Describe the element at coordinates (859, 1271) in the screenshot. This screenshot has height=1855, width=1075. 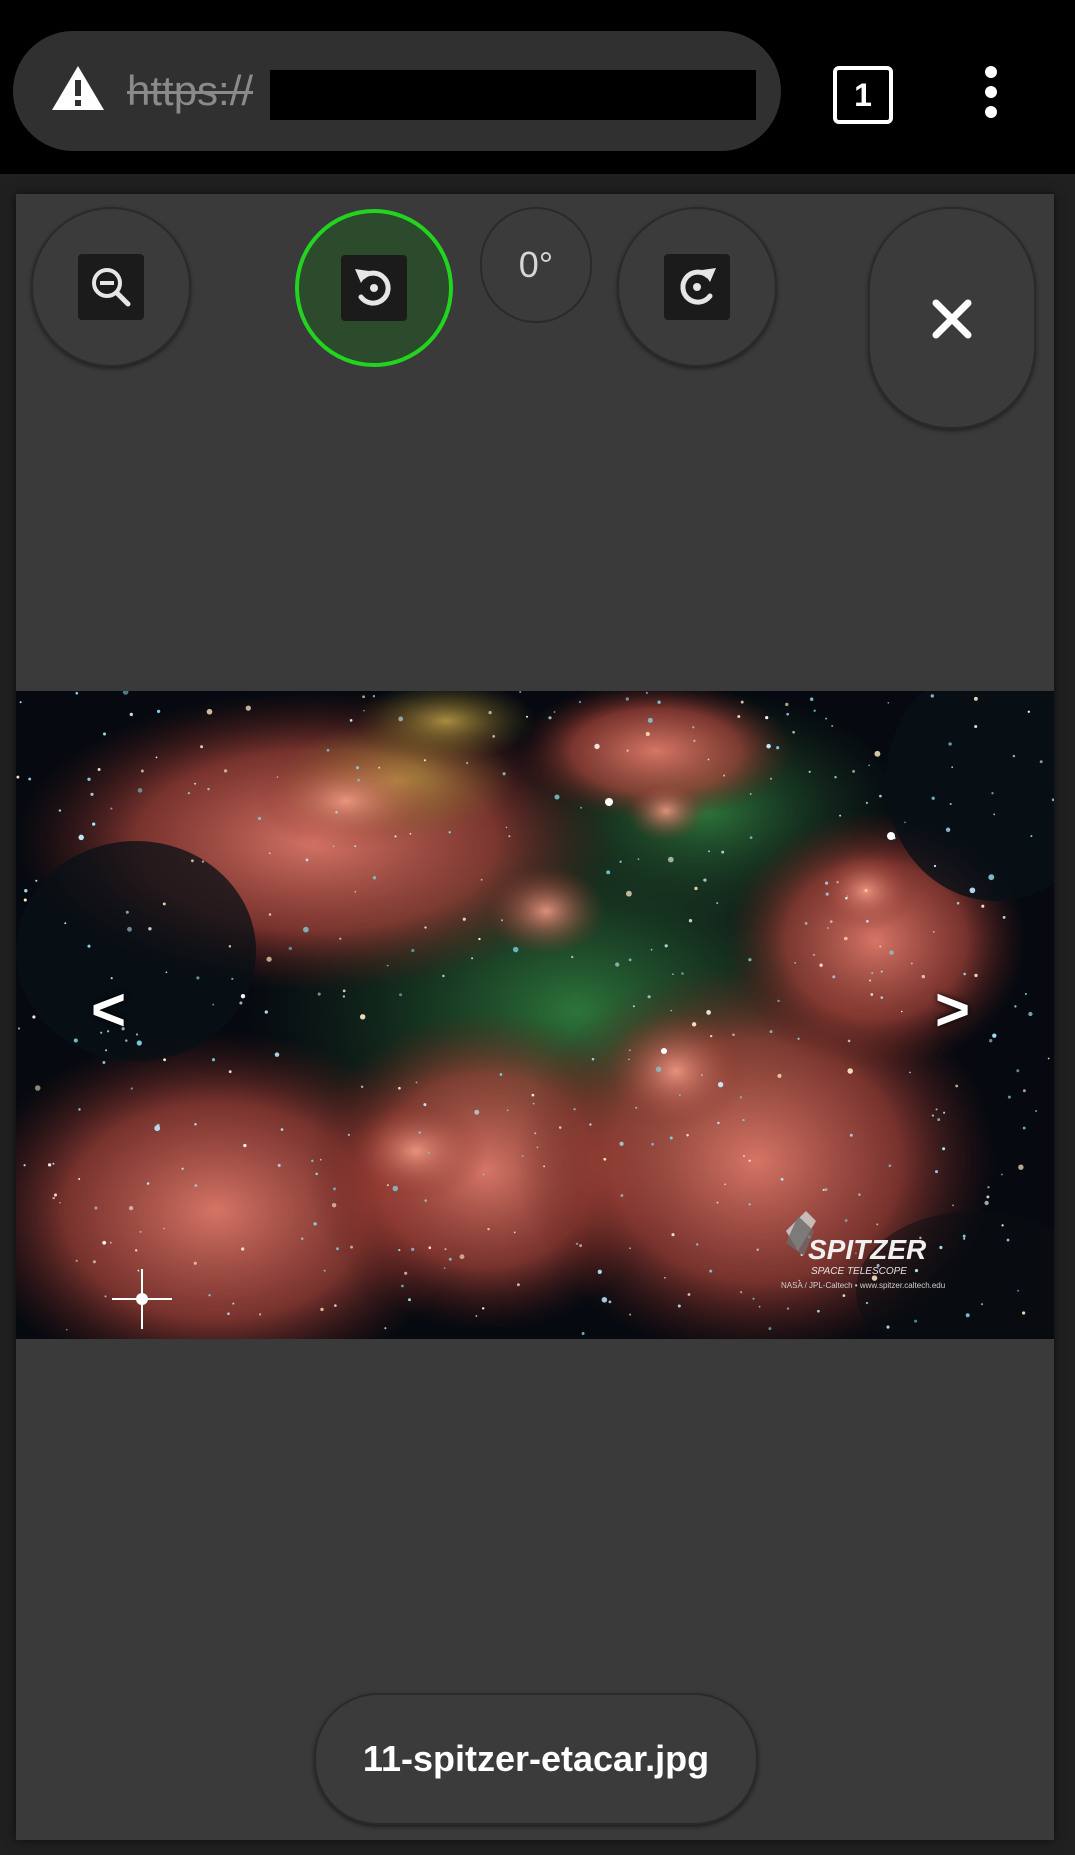
I see `spitzer-logo-subtext: SPACE TELESCOPE` at that location.